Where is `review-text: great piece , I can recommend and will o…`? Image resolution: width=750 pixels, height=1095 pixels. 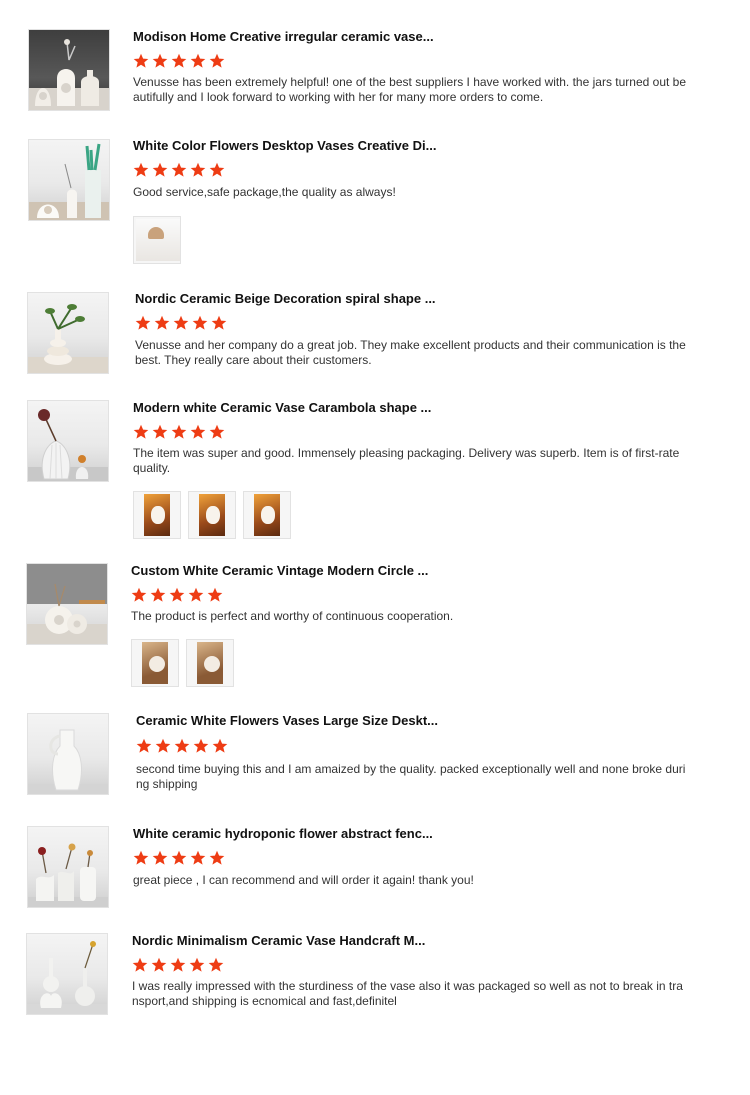 review-text: great piece , I can recommend and will o… is located at coordinates (303, 880).